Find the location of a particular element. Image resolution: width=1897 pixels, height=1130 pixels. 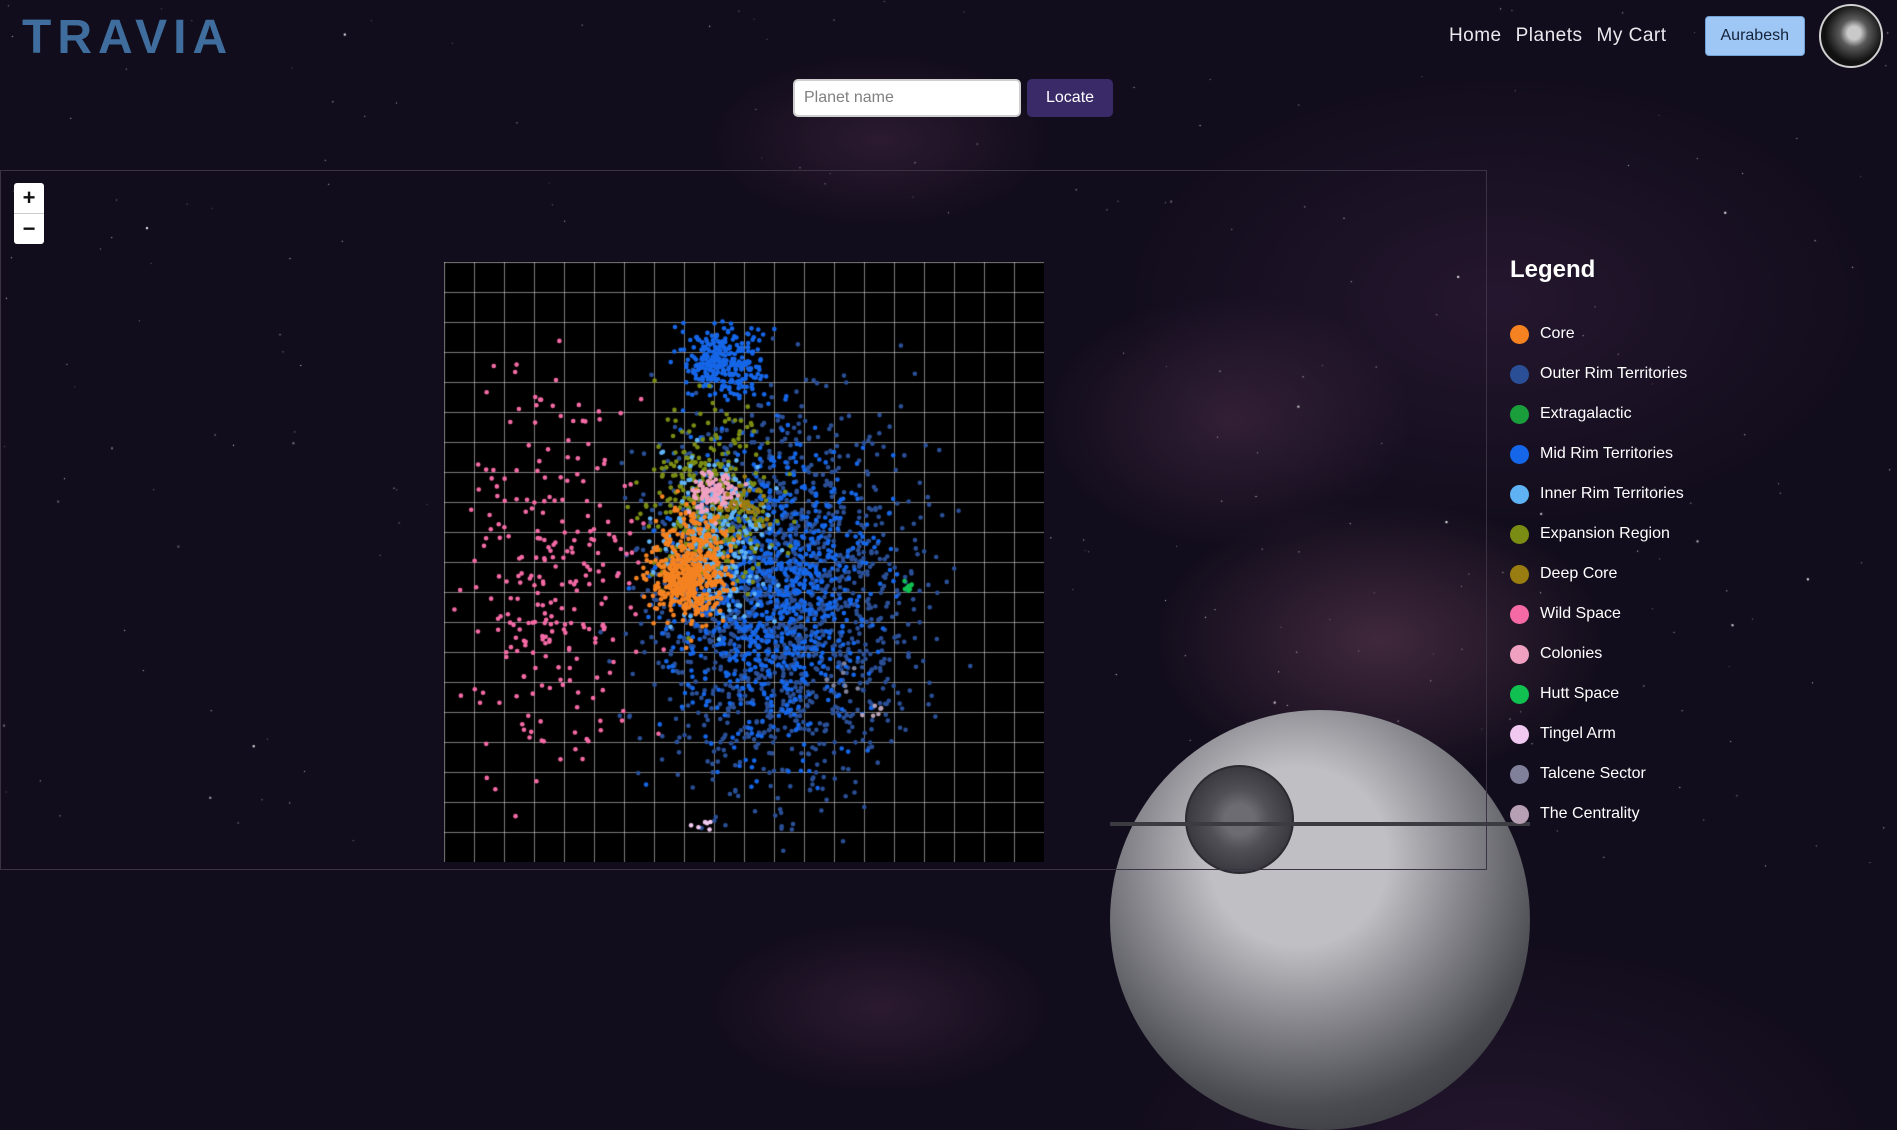

legend-item: Talcene Sector is located at coordinates (1598, 774).